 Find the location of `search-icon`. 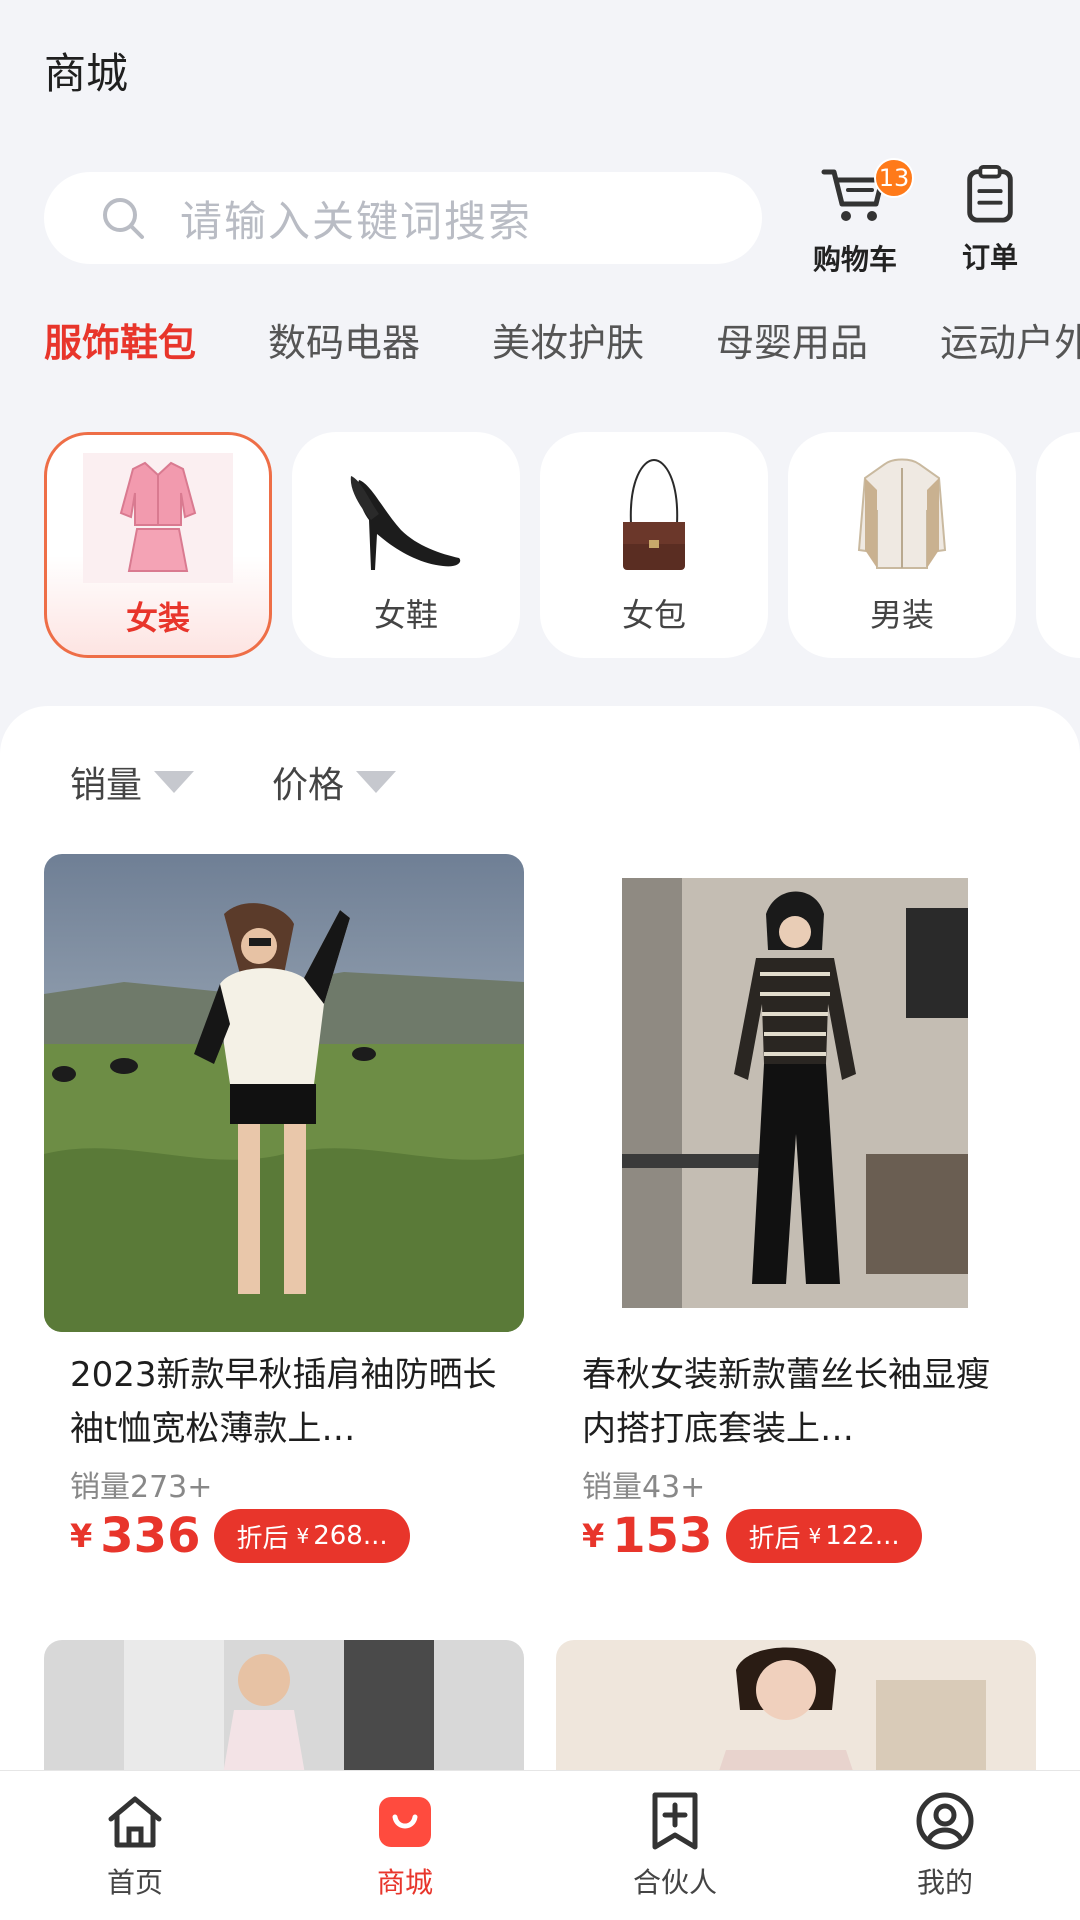

search-icon is located at coordinates (123, 218).